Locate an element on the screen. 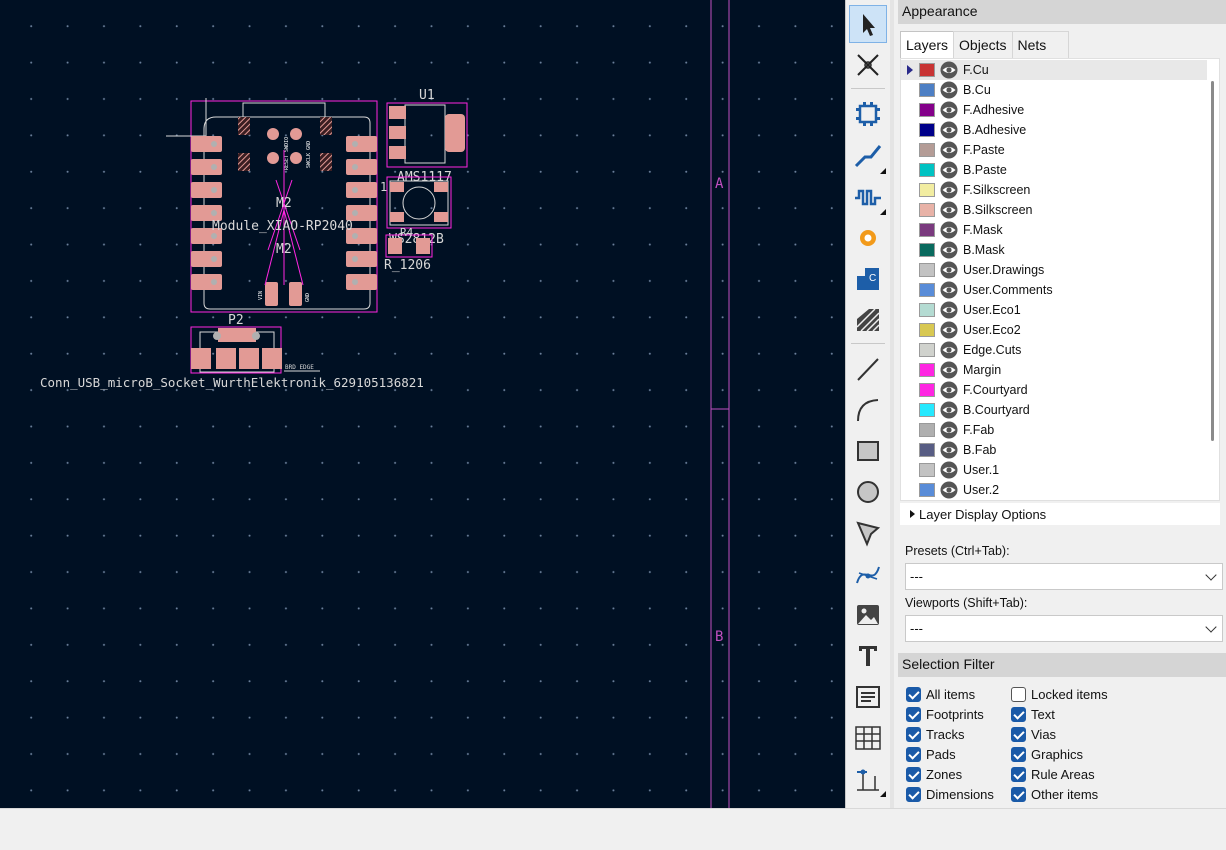 This screenshot has height=850, width=1226. add-dimension-icon is located at coordinates (868, 779).